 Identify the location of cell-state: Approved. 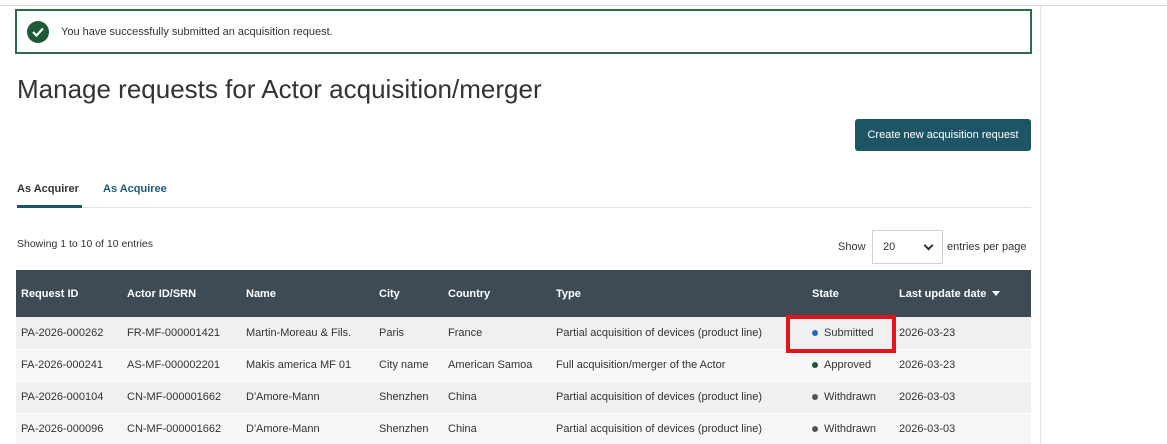
(850, 365).